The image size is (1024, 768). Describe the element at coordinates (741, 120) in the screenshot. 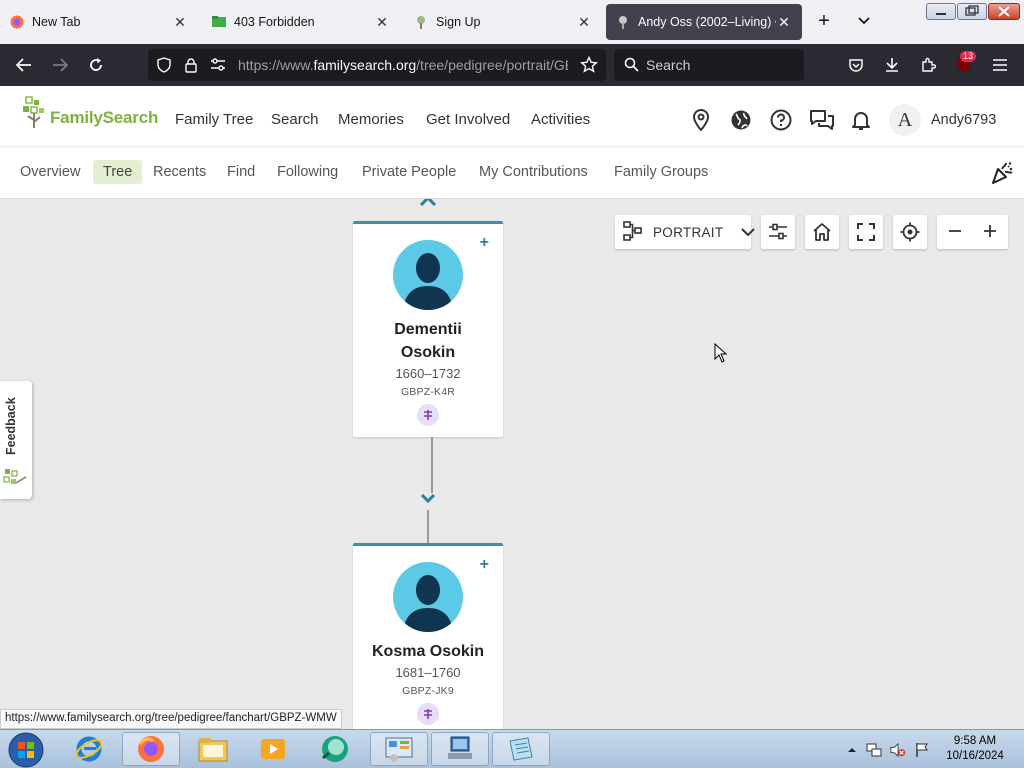

I see `globe-icon` at that location.